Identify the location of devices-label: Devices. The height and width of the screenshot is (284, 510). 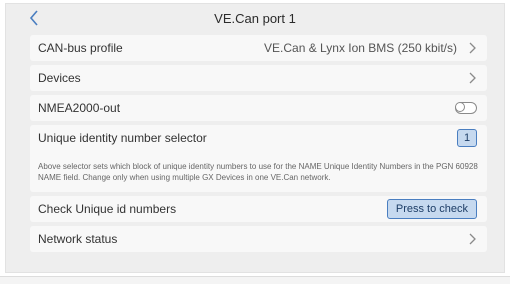
(59, 78).